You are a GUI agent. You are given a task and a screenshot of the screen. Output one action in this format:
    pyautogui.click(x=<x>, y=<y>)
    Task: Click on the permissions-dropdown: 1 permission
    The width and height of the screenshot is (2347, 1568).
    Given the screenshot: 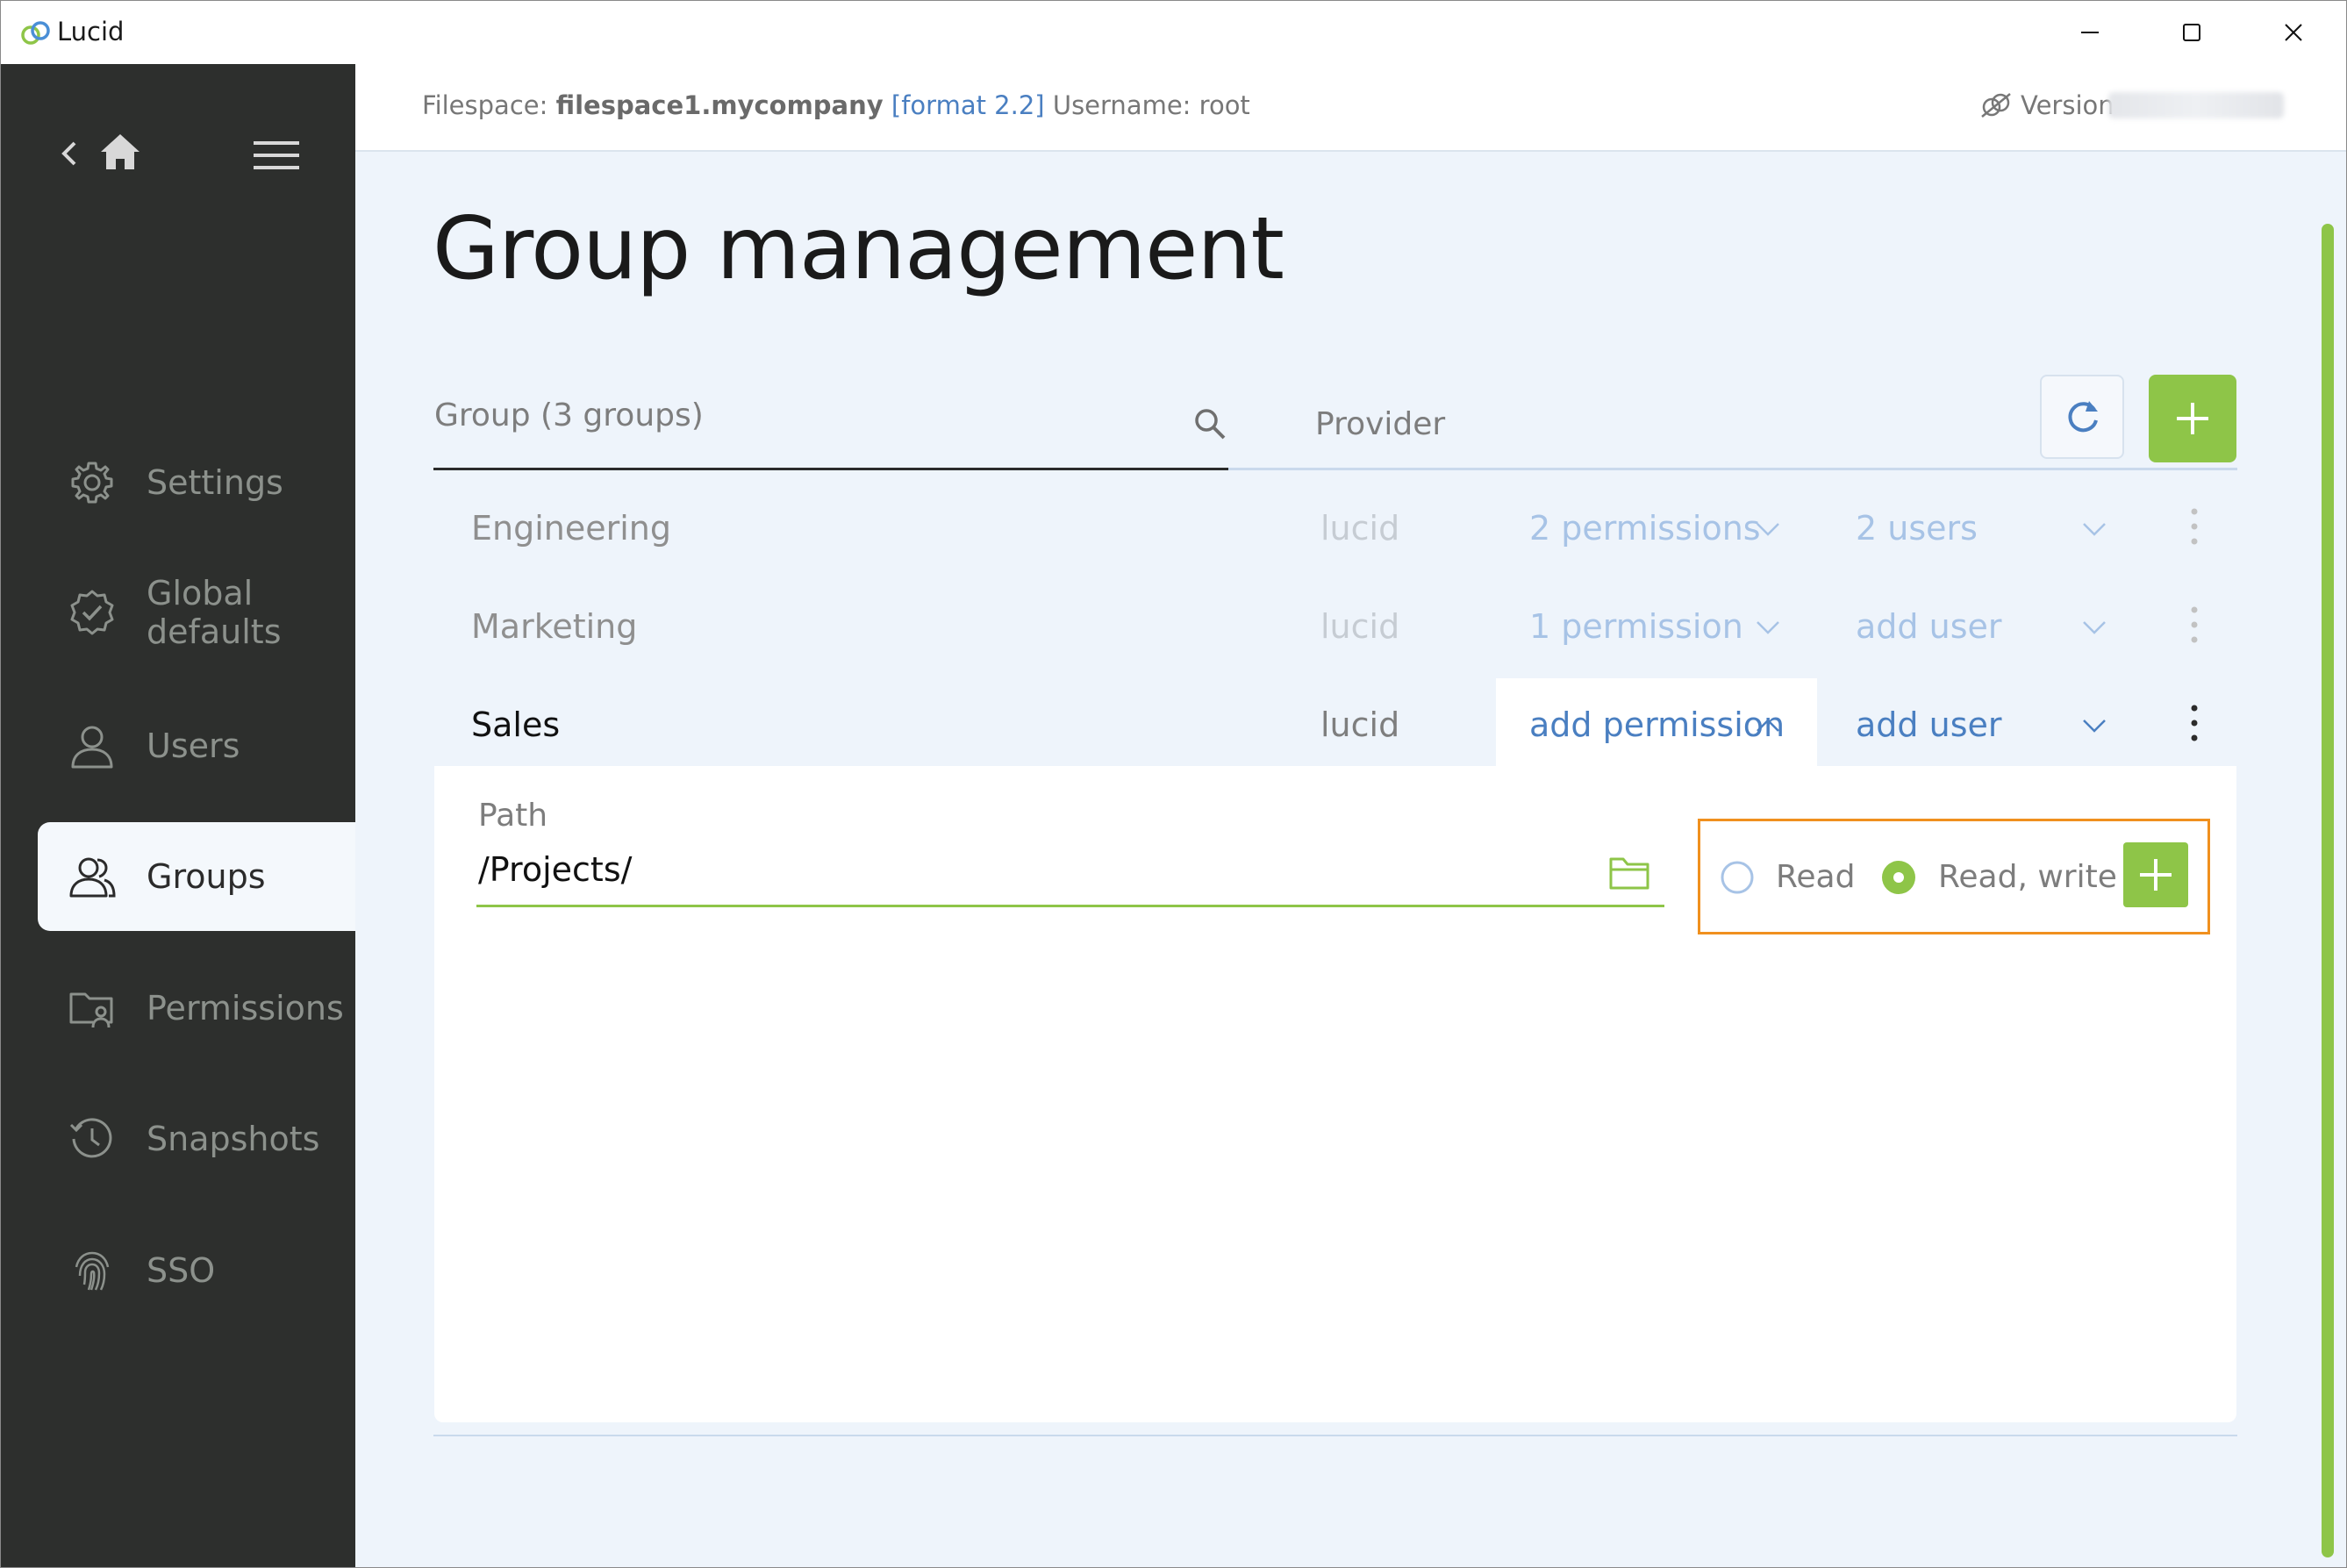 What is the action you would take?
    pyautogui.click(x=1636, y=626)
    